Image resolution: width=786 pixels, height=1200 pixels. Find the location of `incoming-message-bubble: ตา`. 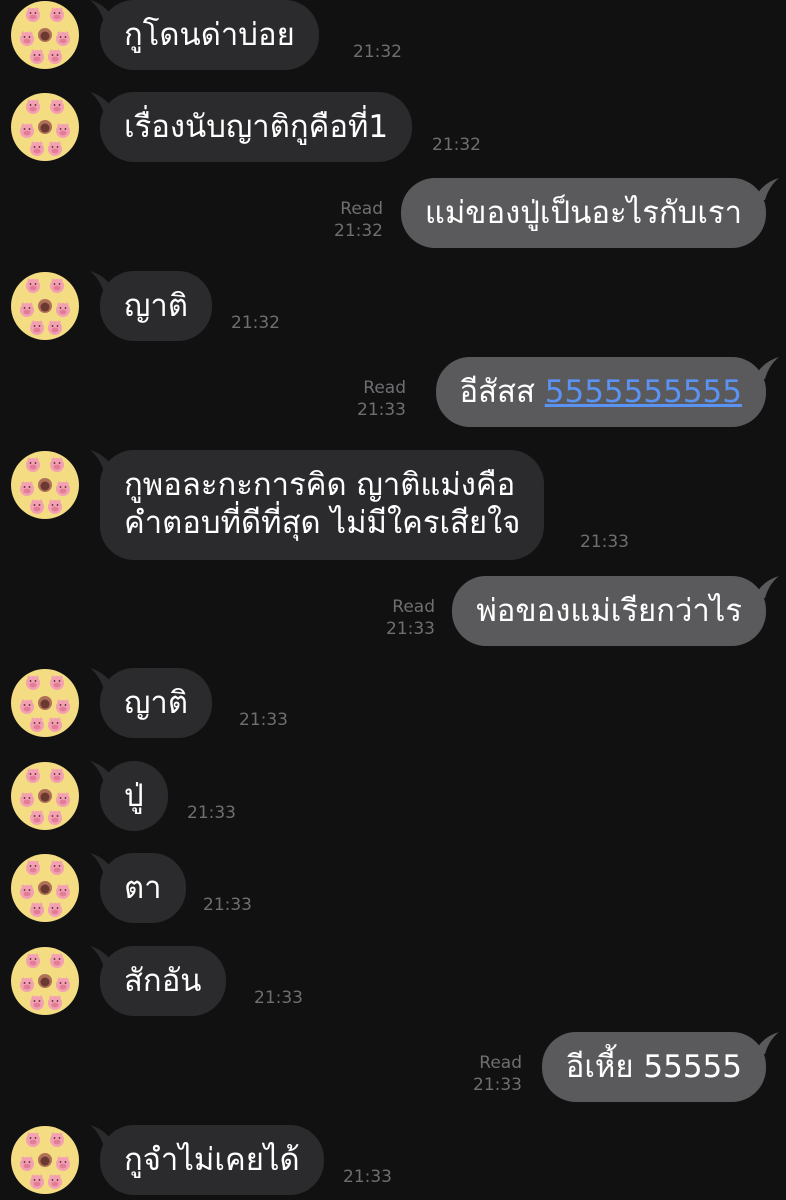

incoming-message-bubble: ตา is located at coordinates (143, 888).